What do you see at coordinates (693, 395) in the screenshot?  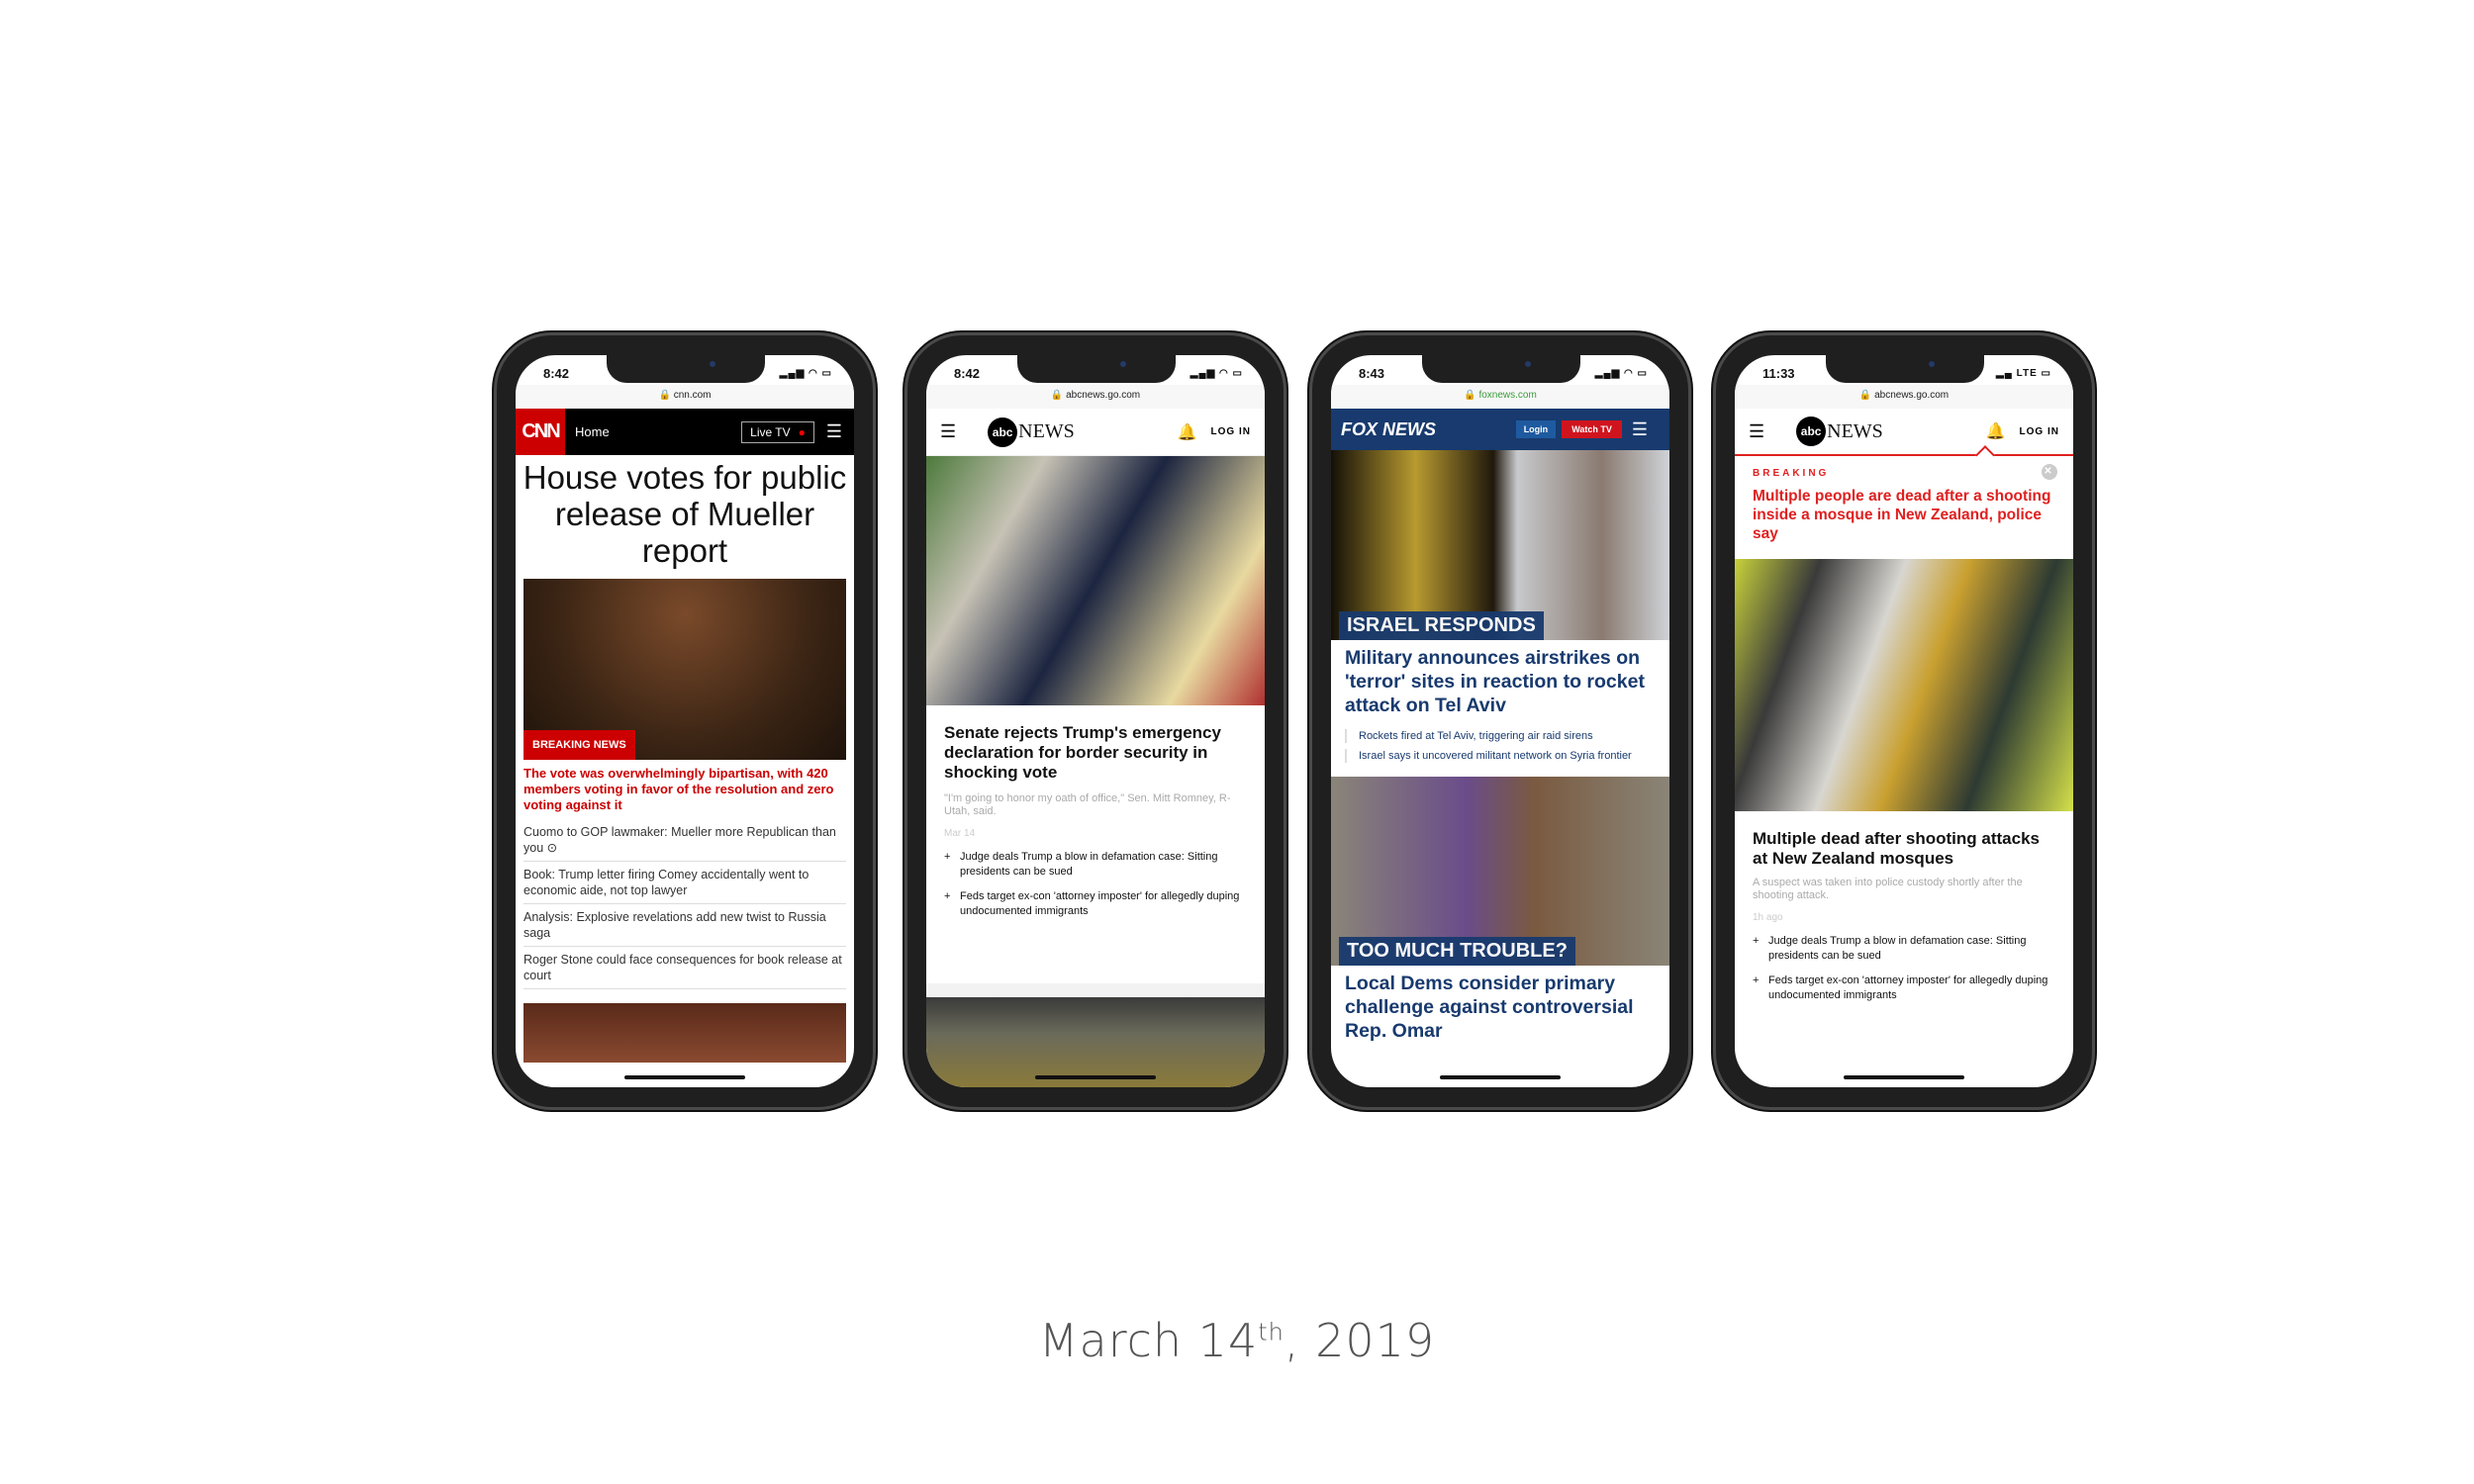 I see `url-text: cnn.com` at bounding box center [693, 395].